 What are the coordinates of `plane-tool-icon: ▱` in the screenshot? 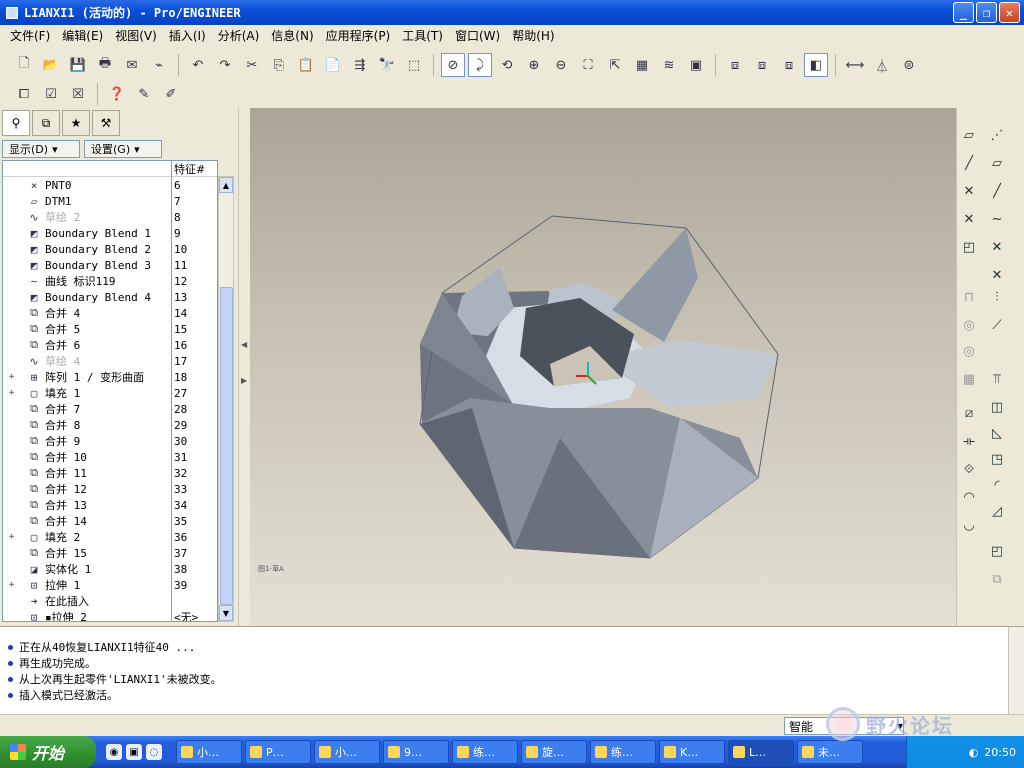 It's located at (997, 163).